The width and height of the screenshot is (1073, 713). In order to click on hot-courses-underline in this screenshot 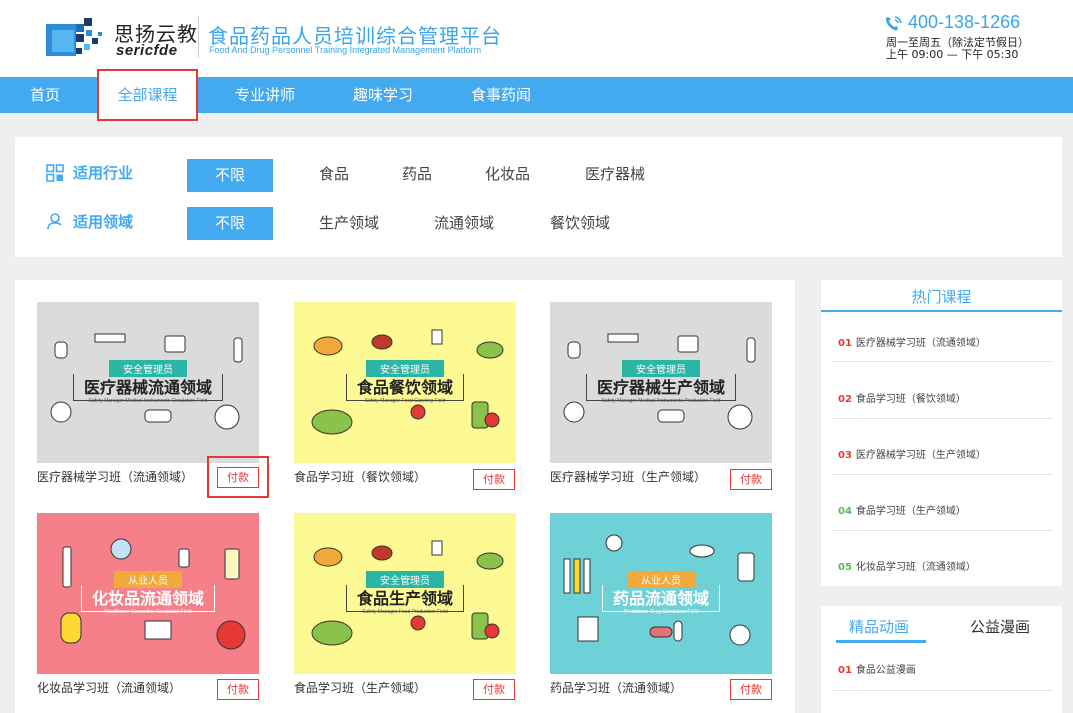, I will do `click(941, 311)`.